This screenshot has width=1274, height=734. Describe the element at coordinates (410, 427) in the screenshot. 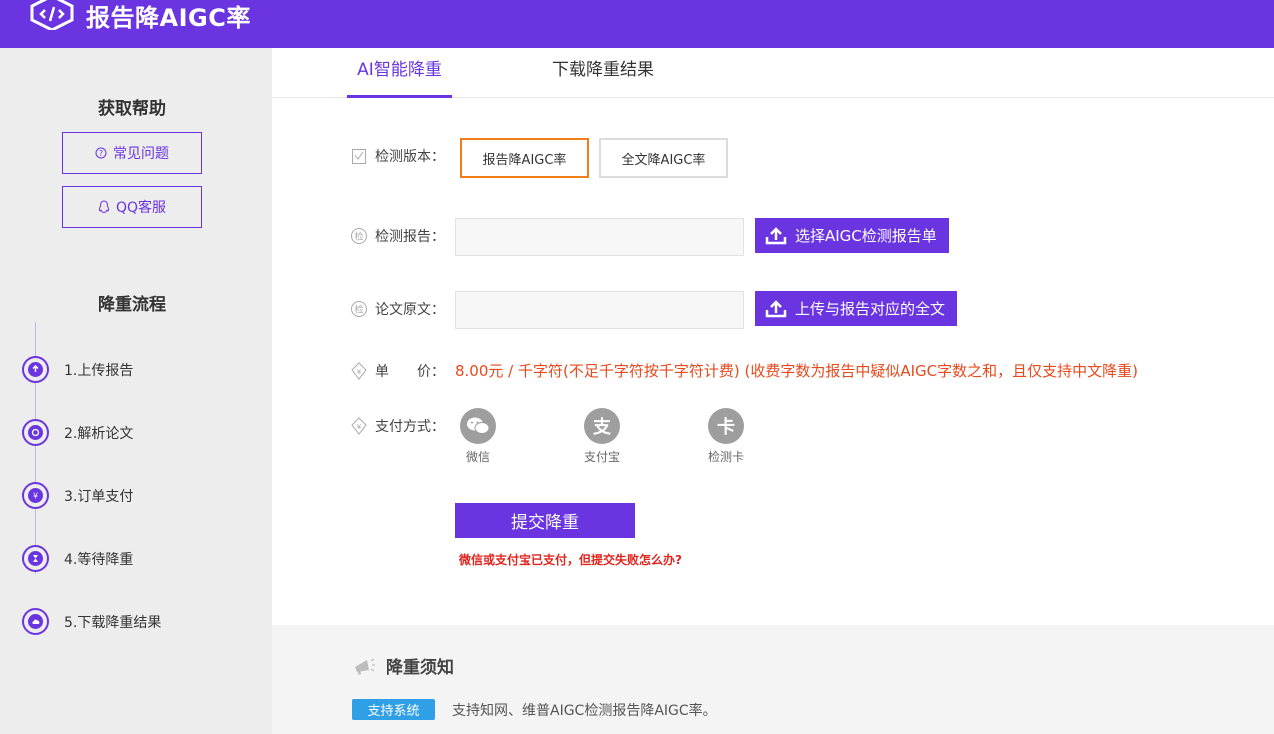

I see `payment-label: 支付方式：` at that location.